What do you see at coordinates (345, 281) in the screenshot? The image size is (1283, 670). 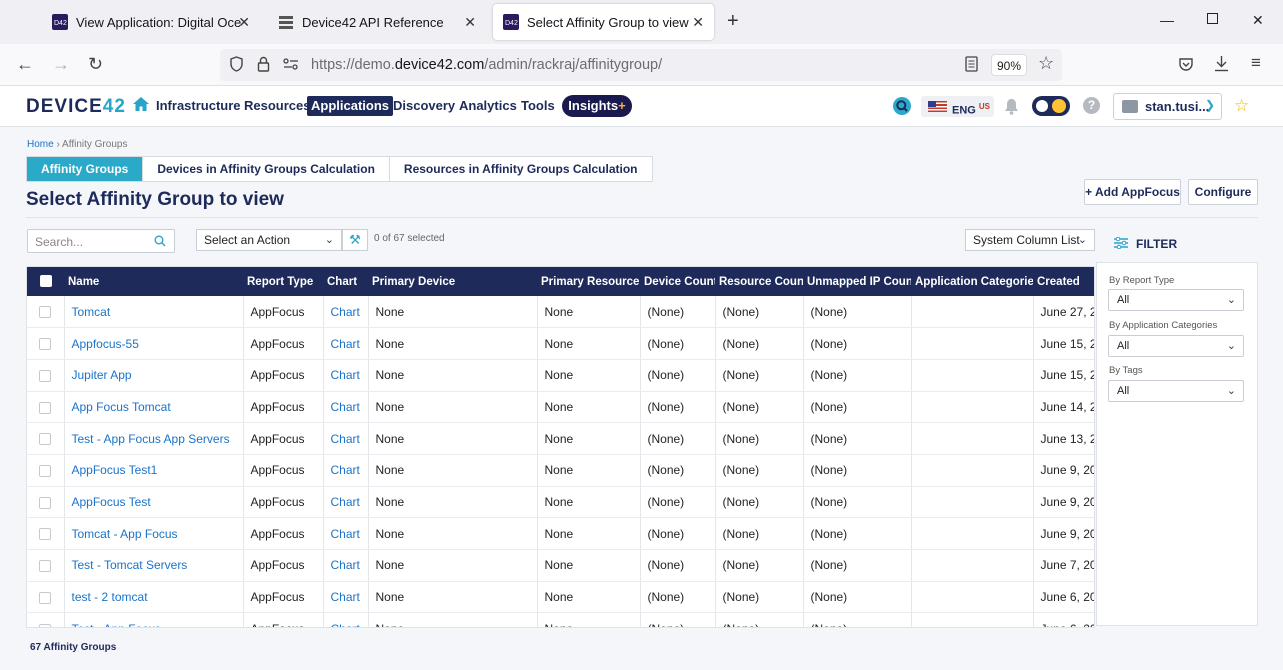 I see `column-header: Chart` at bounding box center [345, 281].